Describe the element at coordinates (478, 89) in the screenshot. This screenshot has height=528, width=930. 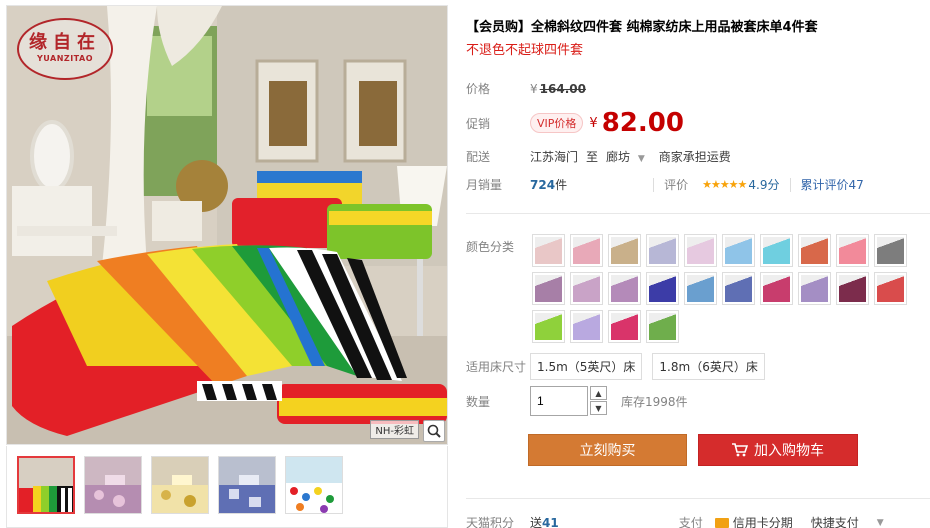
I see `price-label: 价格` at that location.